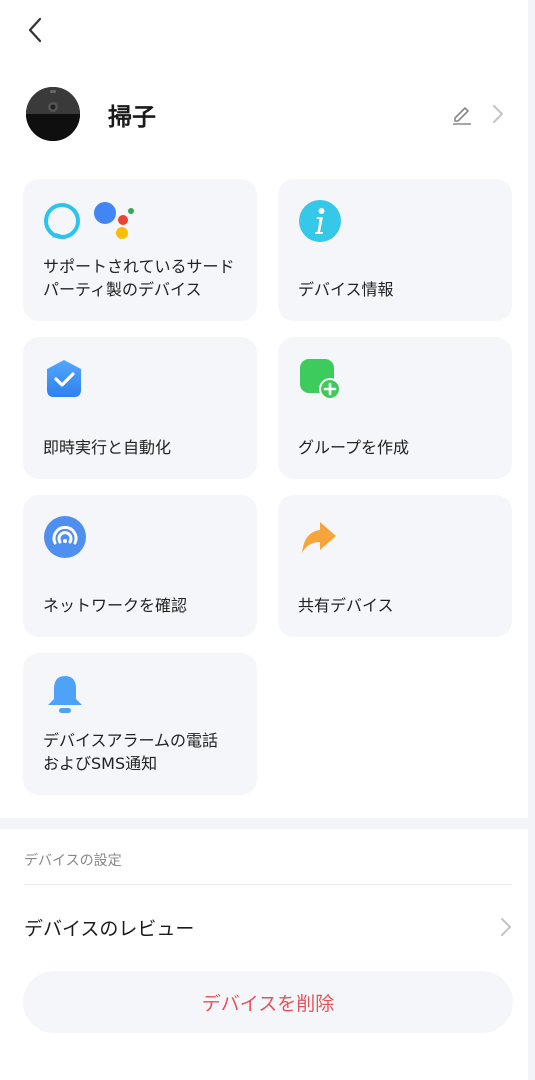  Describe the element at coordinates (107, 447) in the screenshot. I see `card-label: 即時実行と自動化` at that location.